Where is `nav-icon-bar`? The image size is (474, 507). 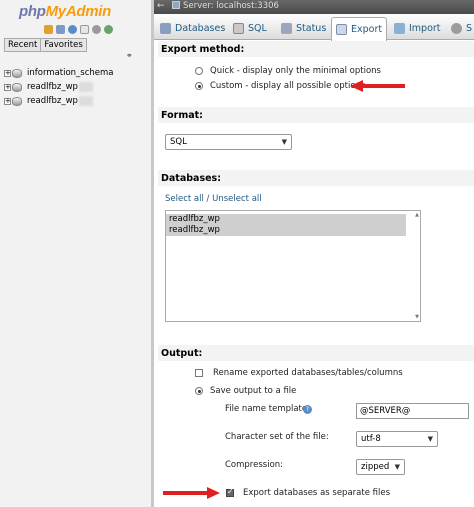 nav-icon-bar is located at coordinates (78, 29).